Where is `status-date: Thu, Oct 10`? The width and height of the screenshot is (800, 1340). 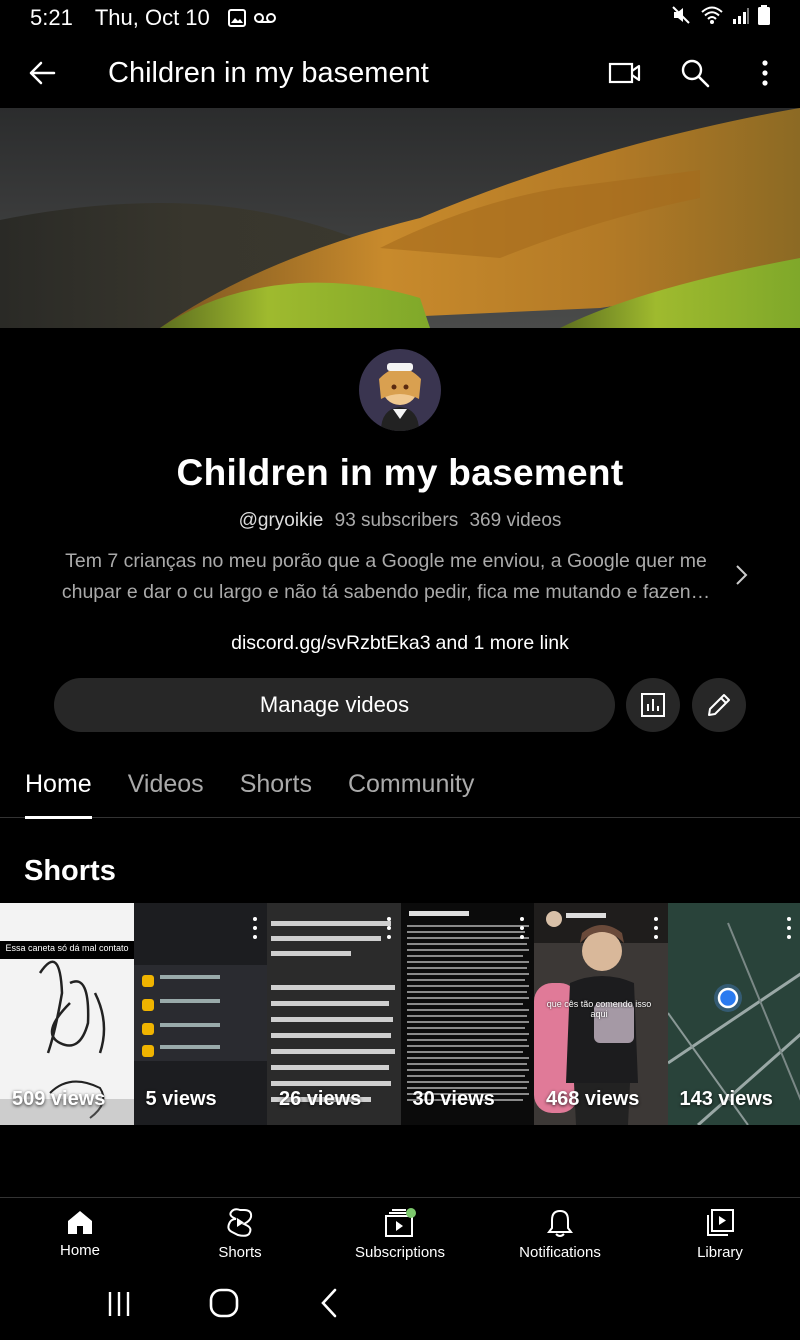 status-date: Thu, Oct 10 is located at coordinates (152, 17).